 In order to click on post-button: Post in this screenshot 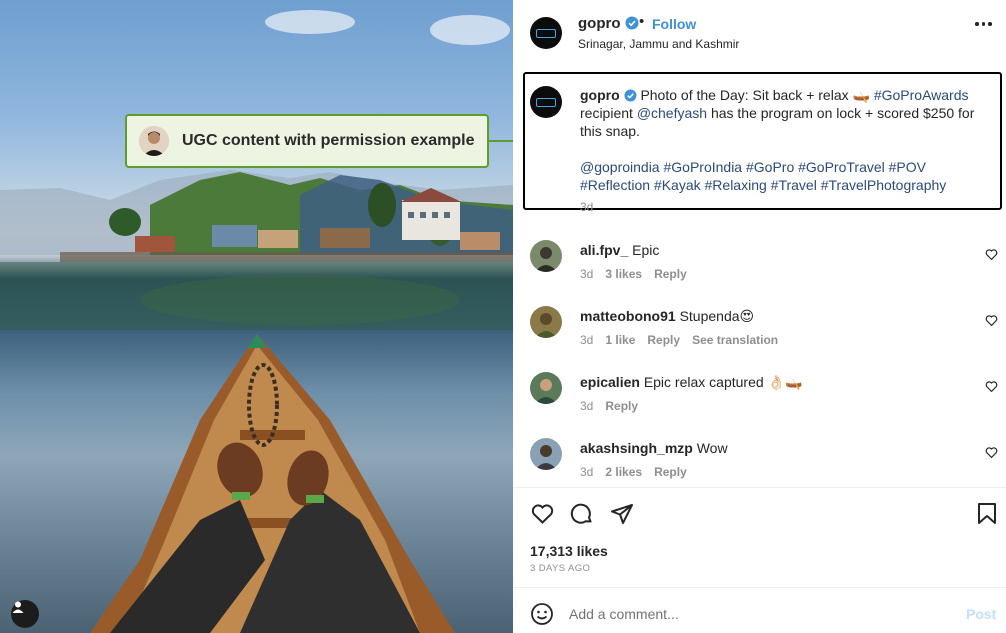, I will do `click(981, 614)`.